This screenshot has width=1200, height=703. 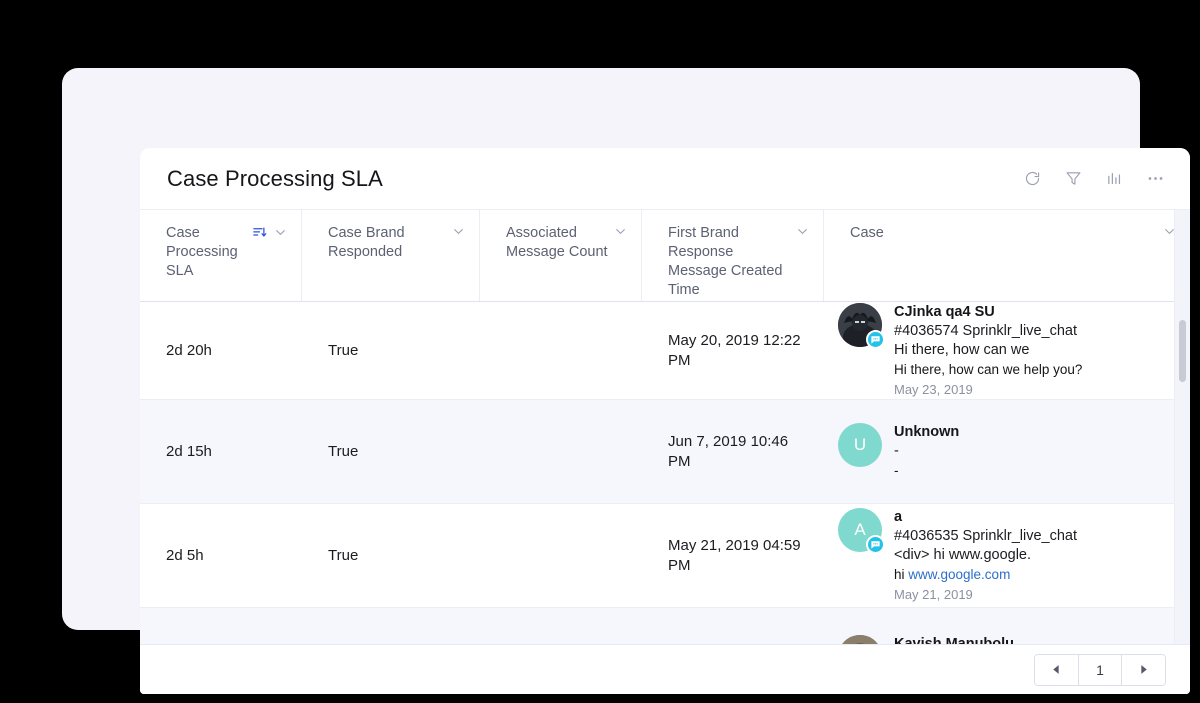 What do you see at coordinates (1114, 179) in the screenshot?
I see `bar-chart-icon` at bounding box center [1114, 179].